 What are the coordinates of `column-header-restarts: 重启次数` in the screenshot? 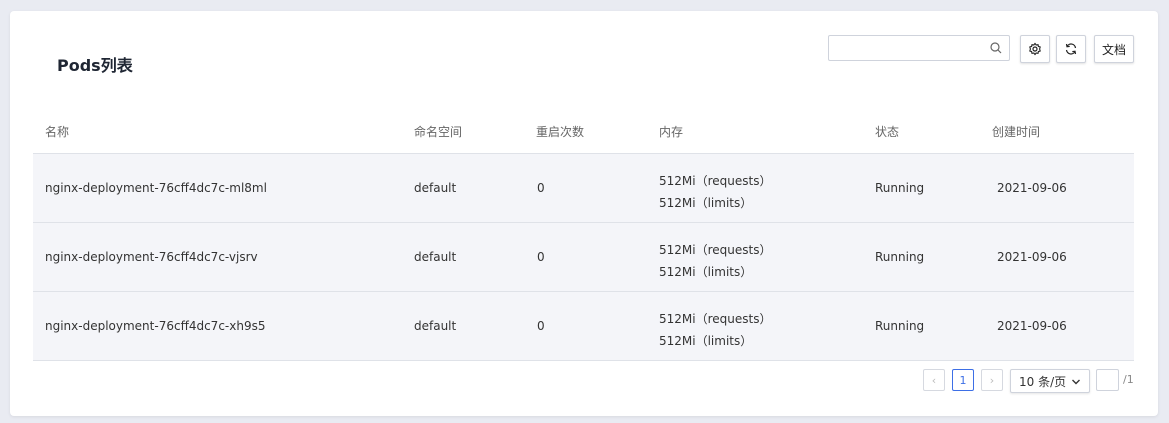 It's located at (560, 131).